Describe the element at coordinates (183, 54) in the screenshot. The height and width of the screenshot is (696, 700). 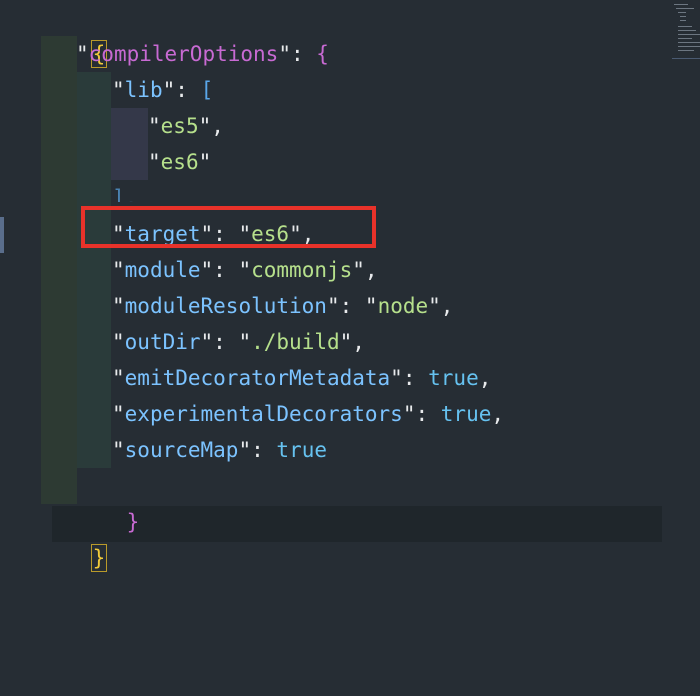
I see `compiler-options-key: compilerOptions` at that location.